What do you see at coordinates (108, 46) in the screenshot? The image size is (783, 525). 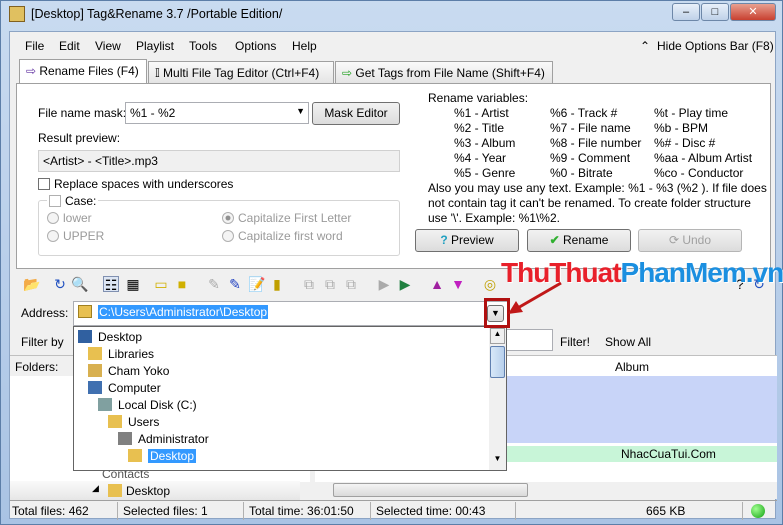 I see `menu-view: View` at bounding box center [108, 46].